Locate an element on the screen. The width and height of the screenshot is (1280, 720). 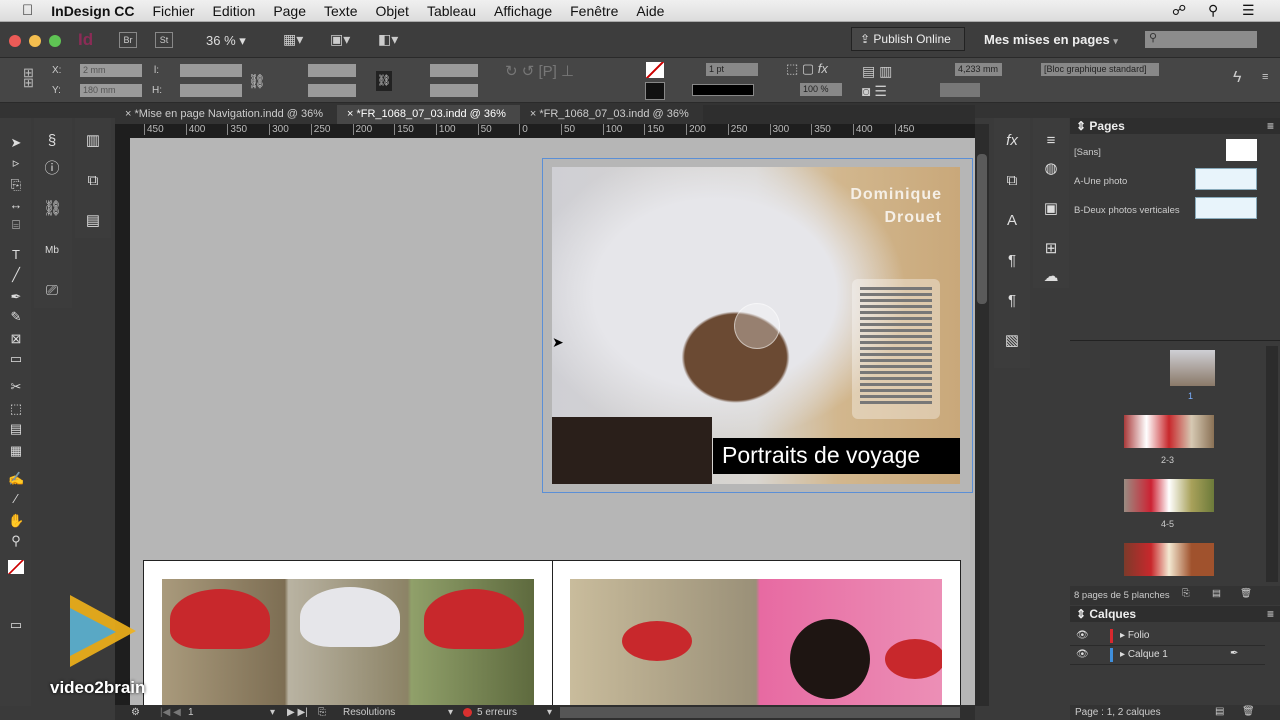
rotation-field is located at coordinates (454, 70).